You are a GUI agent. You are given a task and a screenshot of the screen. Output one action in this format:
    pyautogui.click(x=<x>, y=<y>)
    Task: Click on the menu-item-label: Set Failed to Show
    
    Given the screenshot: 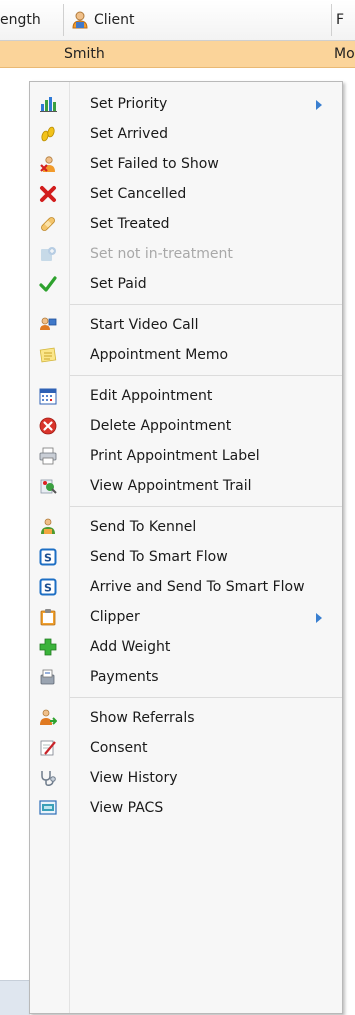 What is the action you would take?
    pyautogui.click(x=154, y=164)
    